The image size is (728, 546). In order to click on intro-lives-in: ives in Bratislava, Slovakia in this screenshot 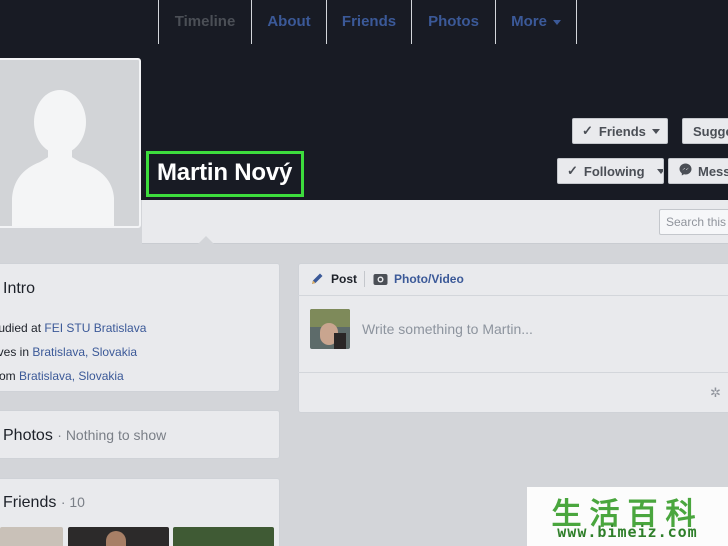, I will do `click(68, 352)`.